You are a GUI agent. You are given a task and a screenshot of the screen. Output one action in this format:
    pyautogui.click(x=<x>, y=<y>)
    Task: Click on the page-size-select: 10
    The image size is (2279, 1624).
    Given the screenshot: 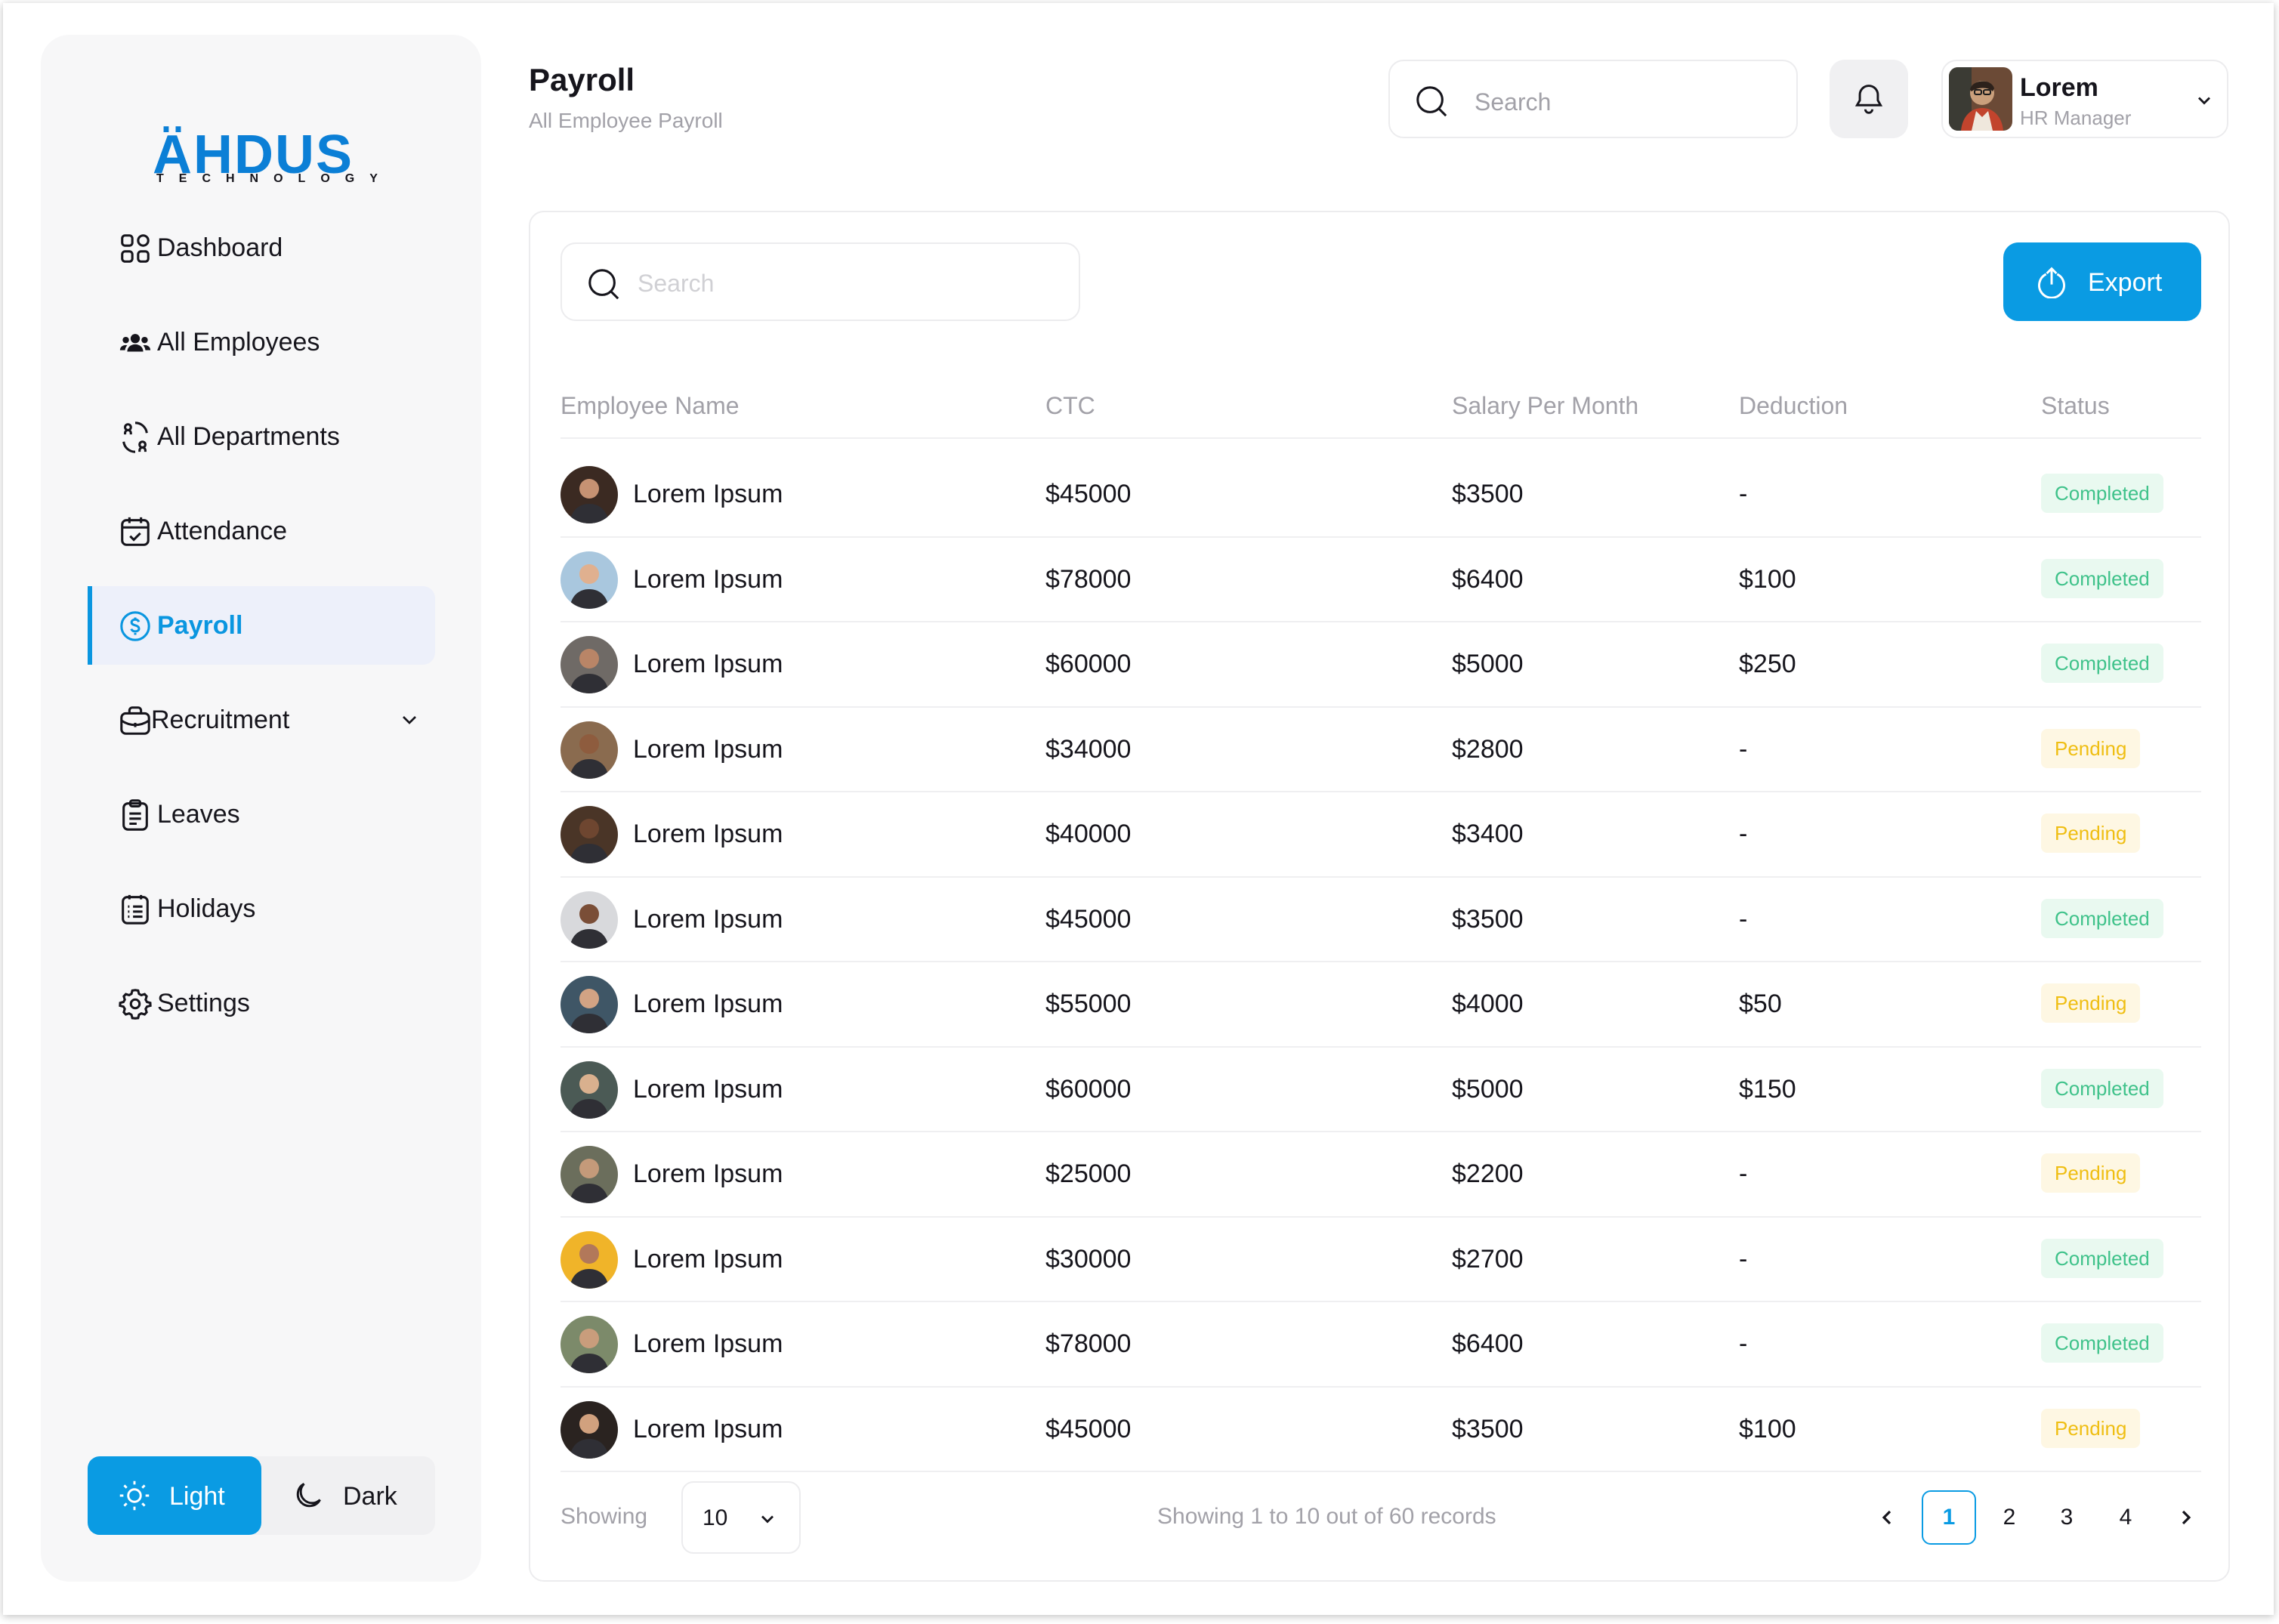 What is the action you would take?
    pyautogui.click(x=741, y=1517)
    